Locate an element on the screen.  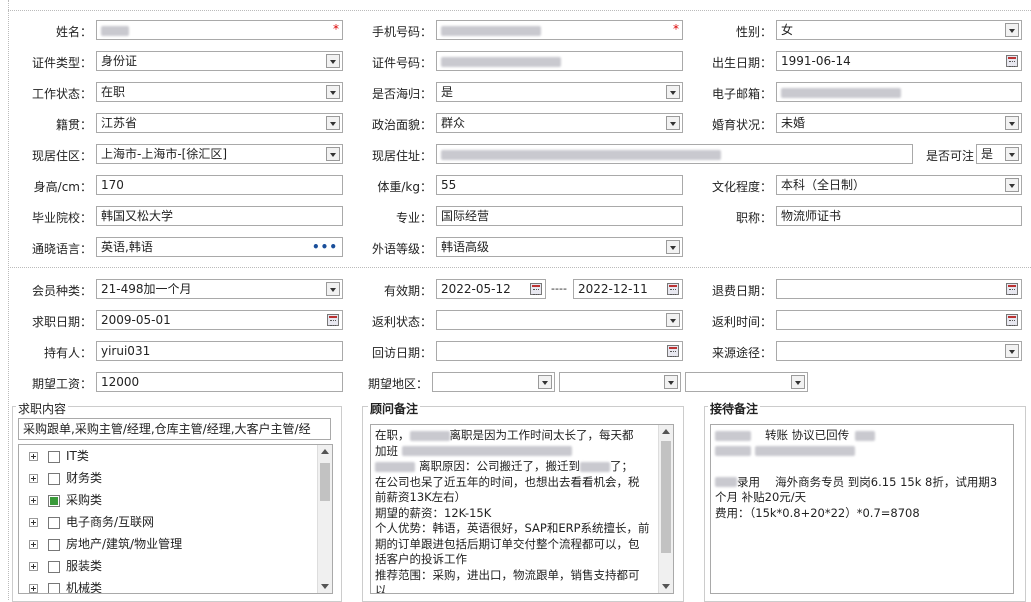
notes-scrollbar is located at coordinates (665, 509).